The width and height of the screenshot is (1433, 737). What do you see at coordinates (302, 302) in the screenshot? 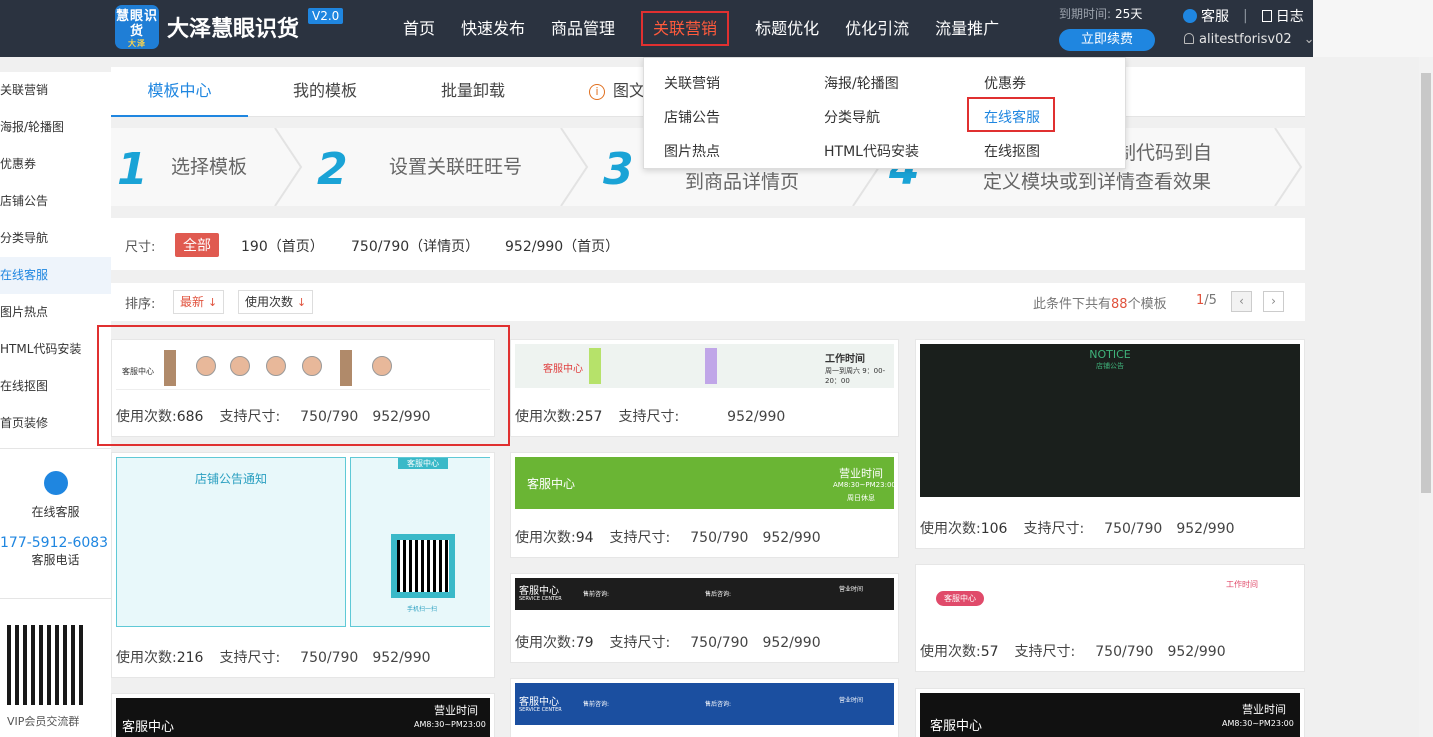
I see `arrow-down-icon: ↓` at bounding box center [302, 302].